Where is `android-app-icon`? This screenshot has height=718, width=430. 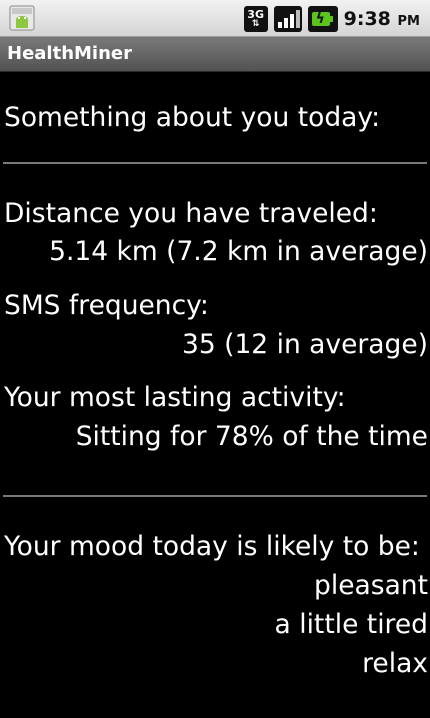 android-app-icon is located at coordinates (22, 18).